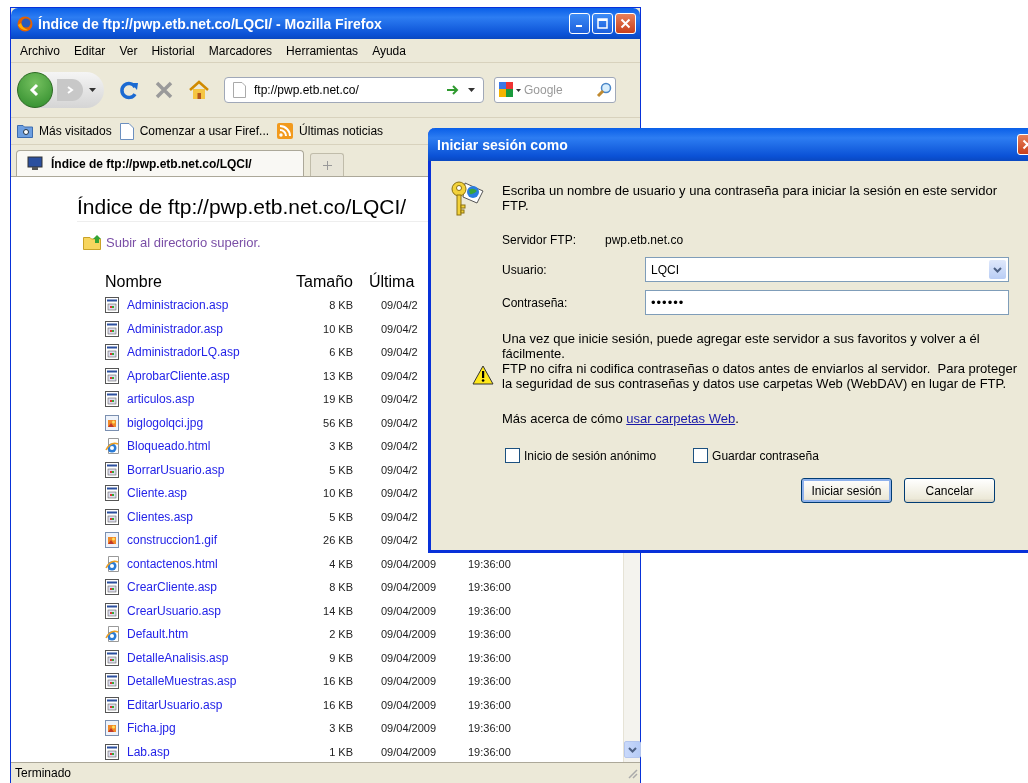 This screenshot has width=1028, height=783. What do you see at coordinates (93, 242) in the screenshot?
I see `folder-up-icon` at bounding box center [93, 242].